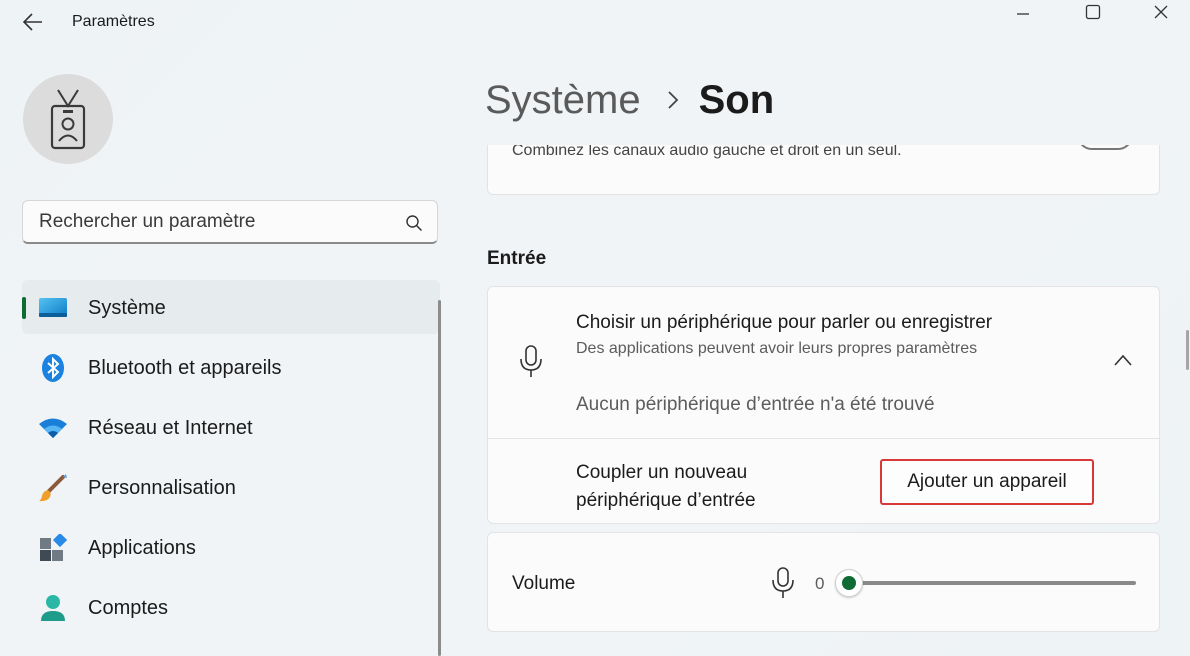 The width and height of the screenshot is (1190, 656). What do you see at coordinates (820, 583) in the screenshot?
I see `volume-value: 0` at bounding box center [820, 583].